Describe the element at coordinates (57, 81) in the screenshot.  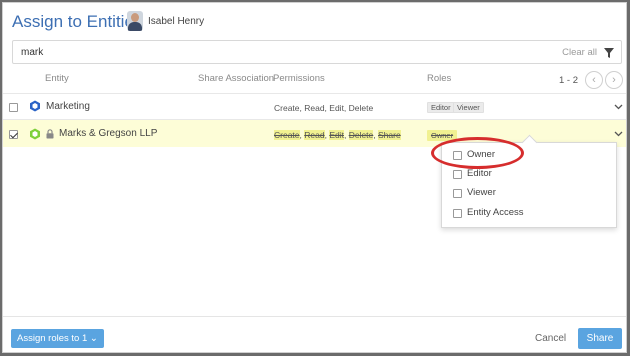
I see `column-header-entity: Entity` at that location.